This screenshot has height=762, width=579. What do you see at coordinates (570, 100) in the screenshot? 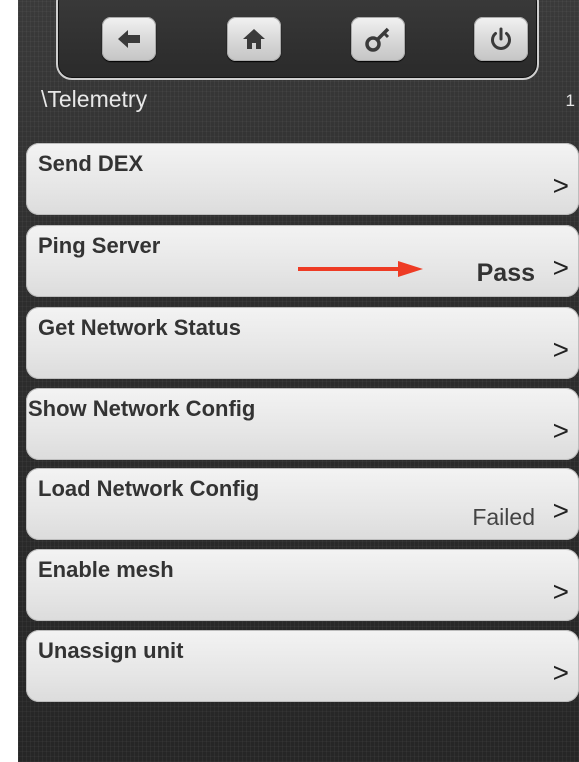
I see `page-number: 1` at bounding box center [570, 100].